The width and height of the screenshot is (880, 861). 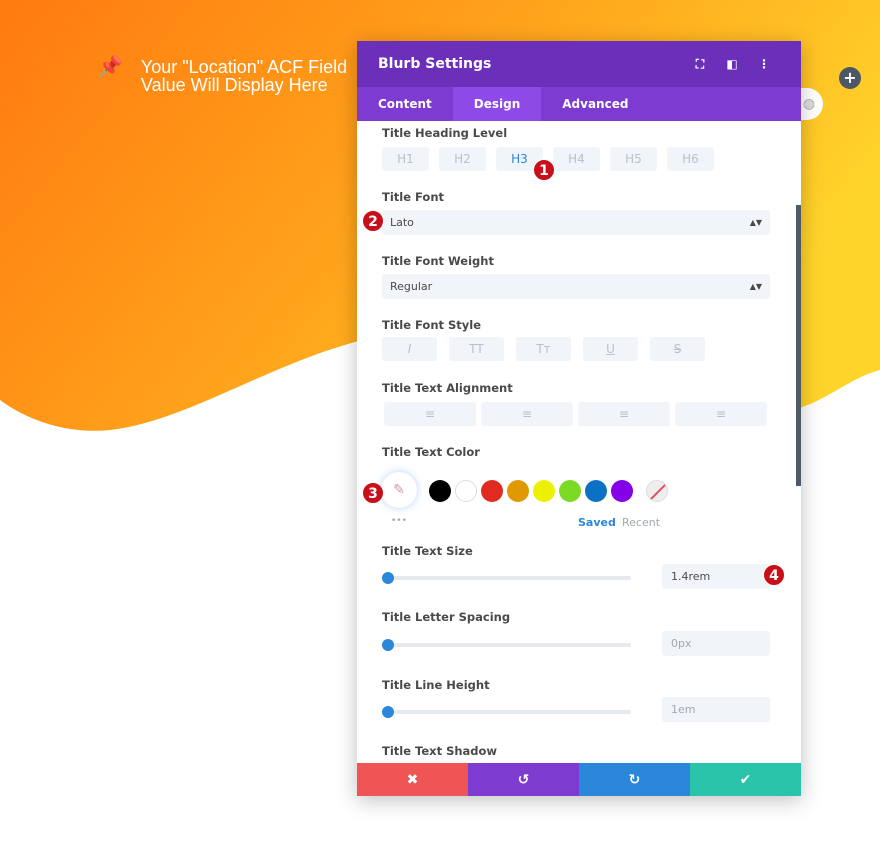 I want to click on annotation-badge: 4, so click(x=774, y=575).